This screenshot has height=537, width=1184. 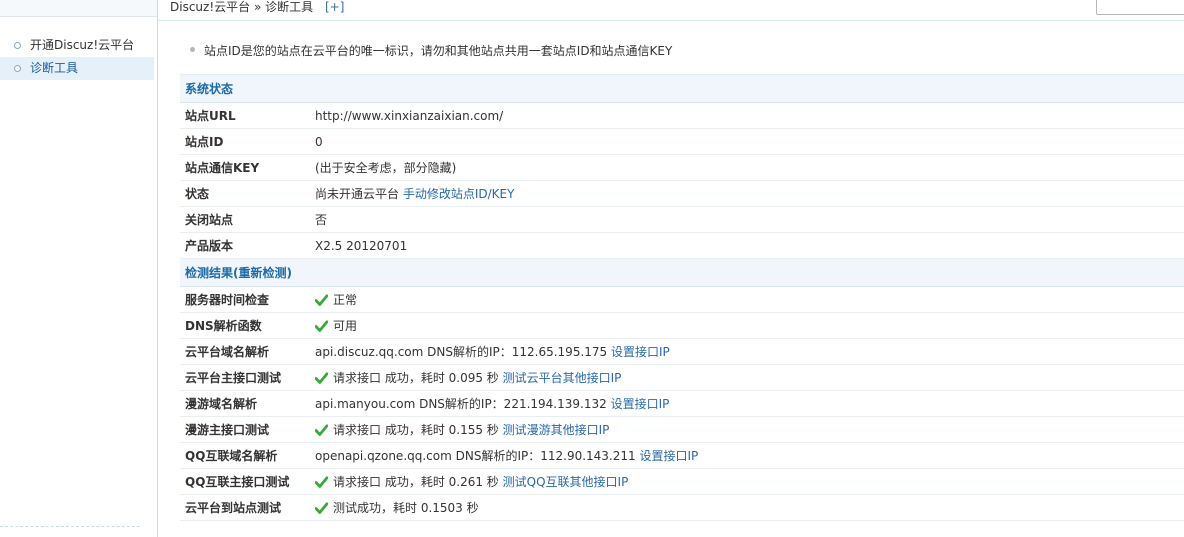 I want to click on table-row: 服务器时间检查 正常, so click(x=682, y=299).